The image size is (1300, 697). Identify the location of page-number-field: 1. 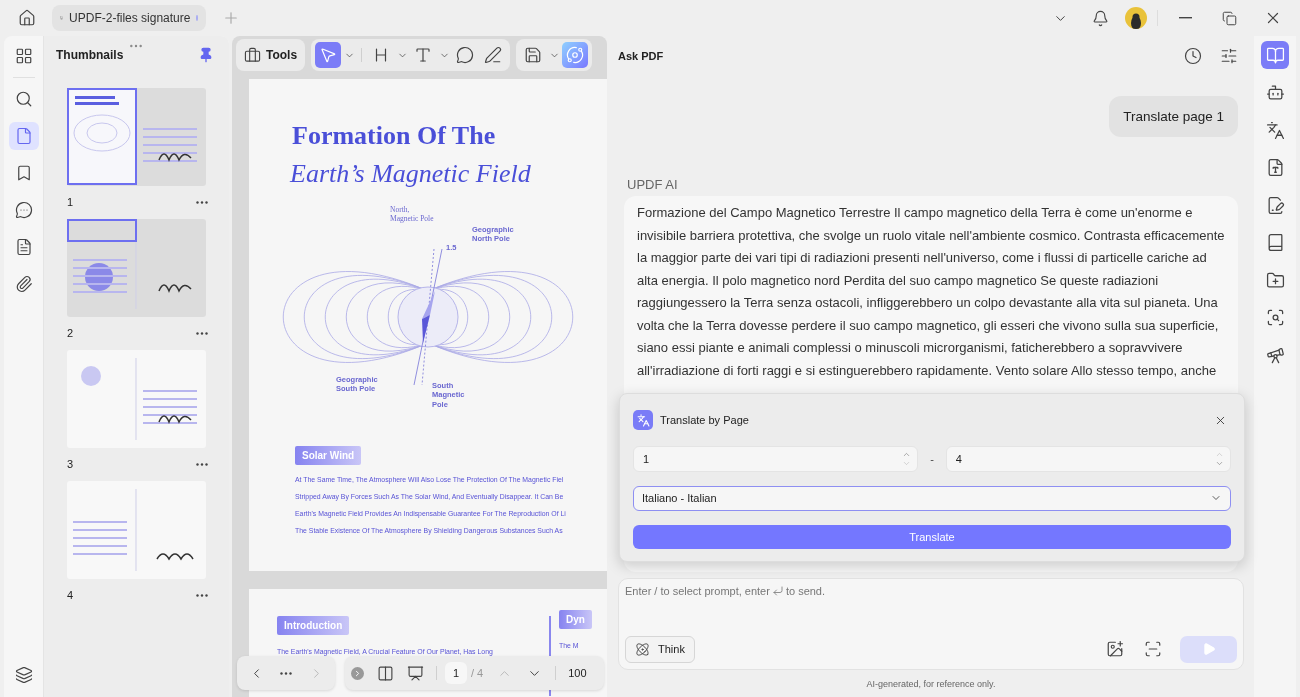
(456, 673).